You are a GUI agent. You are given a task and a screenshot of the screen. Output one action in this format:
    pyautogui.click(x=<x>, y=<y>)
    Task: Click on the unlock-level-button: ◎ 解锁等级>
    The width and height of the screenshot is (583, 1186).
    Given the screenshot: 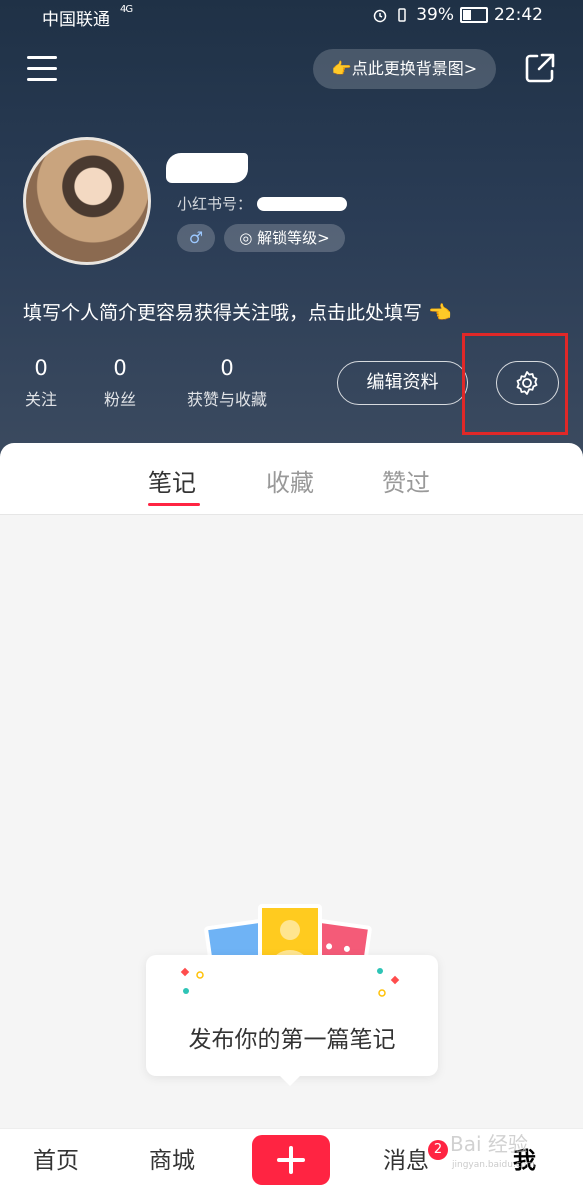 What is the action you would take?
    pyautogui.click(x=284, y=238)
    